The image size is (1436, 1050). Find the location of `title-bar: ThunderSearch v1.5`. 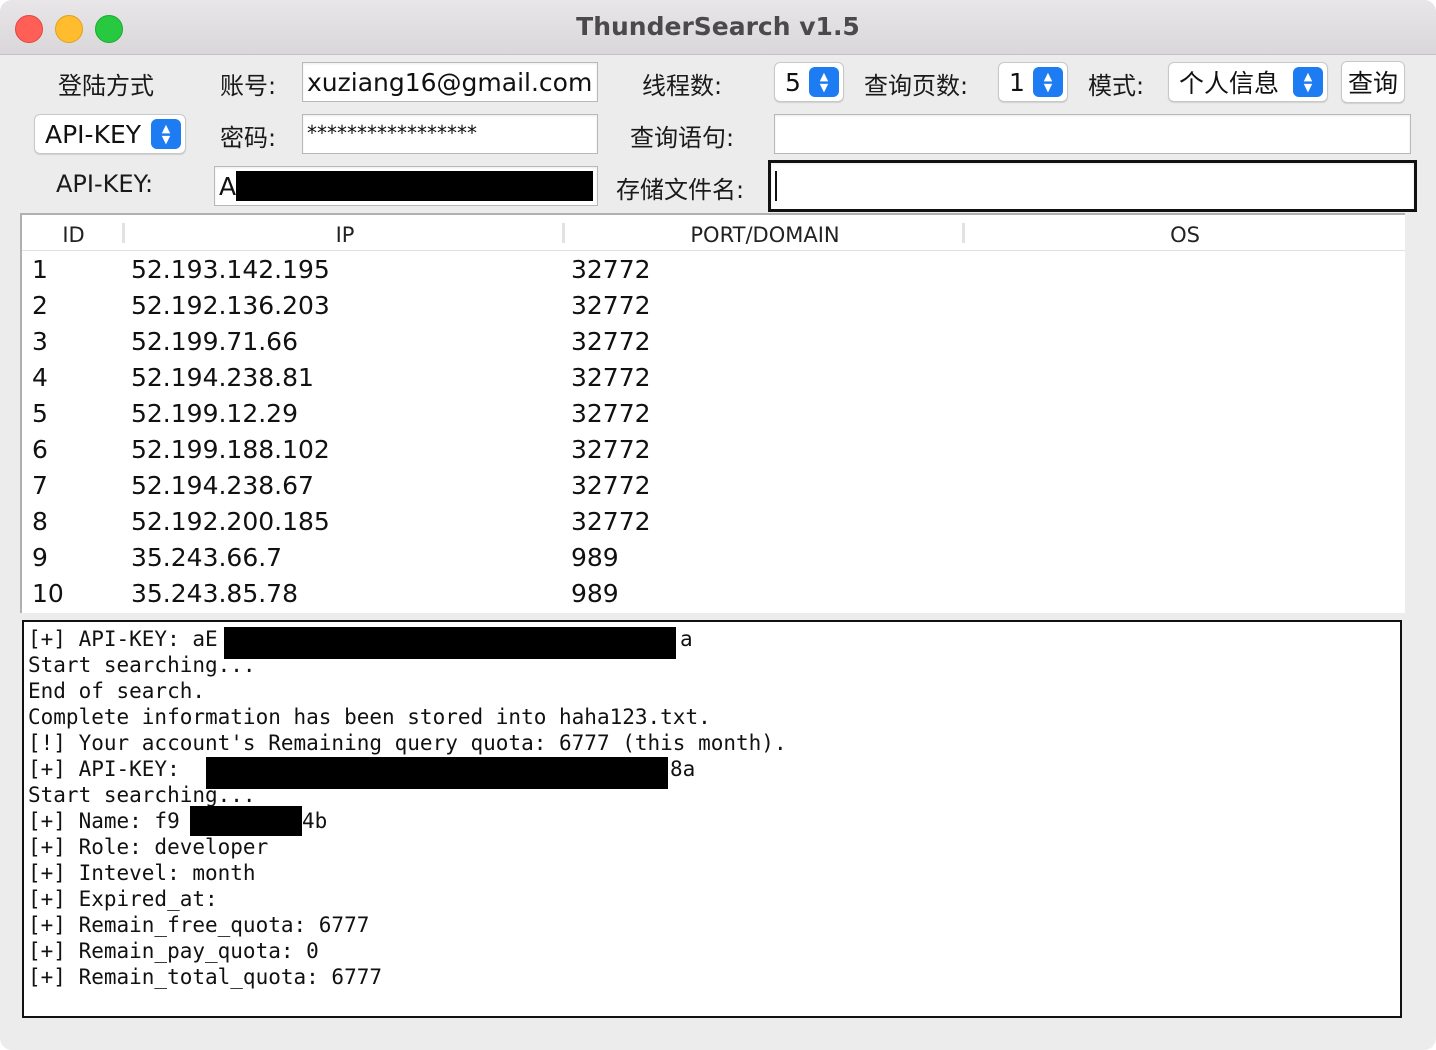

title-bar: ThunderSearch v1.5 is located at coordinates (718, 27).